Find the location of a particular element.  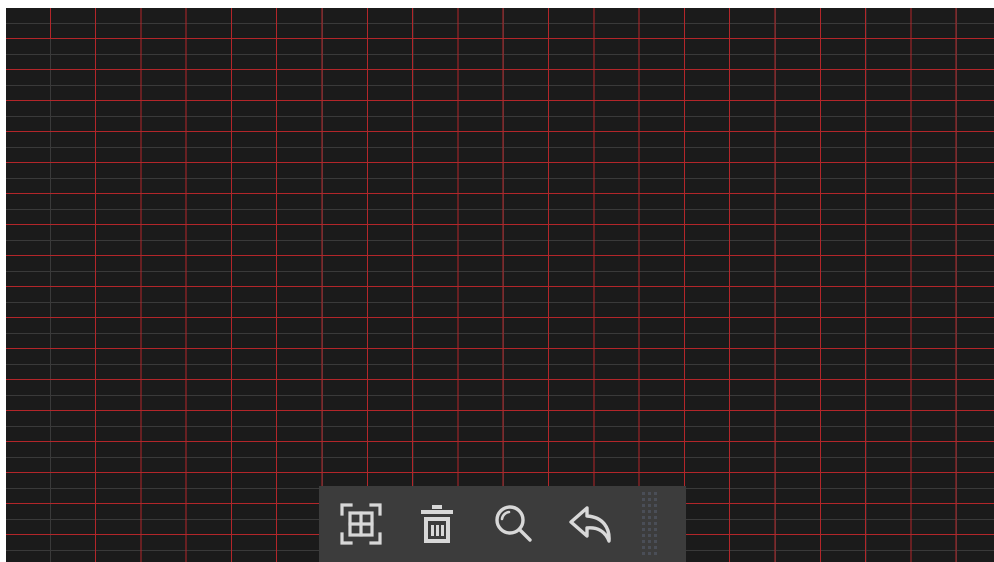

zoom-icon is located at coordinates (513, 523).